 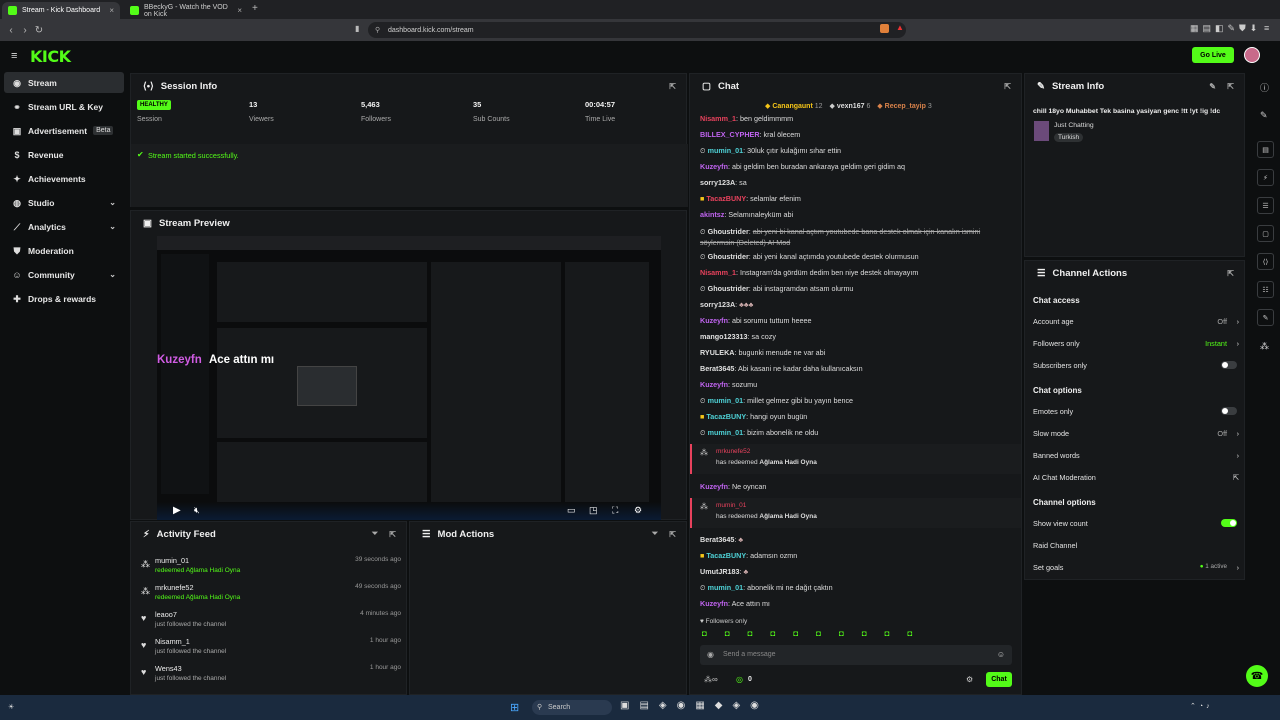 I want to click on chat-badge-icon: ◉, so click(x=710, y=654).